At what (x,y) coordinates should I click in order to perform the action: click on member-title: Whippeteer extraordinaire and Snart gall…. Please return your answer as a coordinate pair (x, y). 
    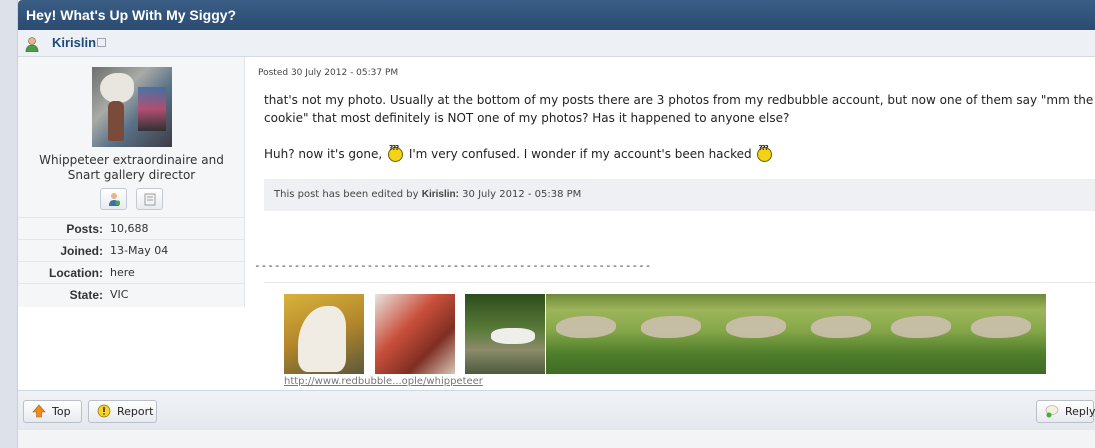
    Looking at the image, I should click on (131, 167).